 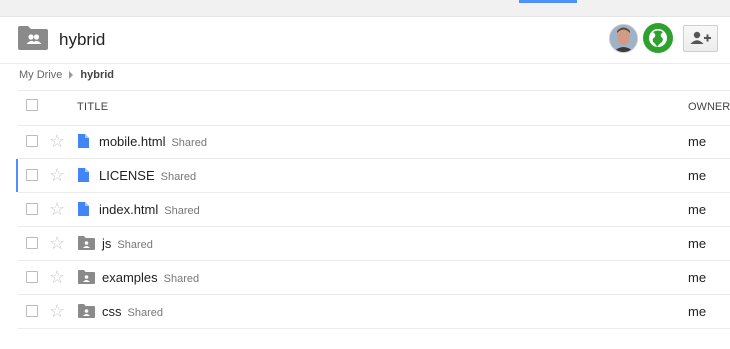 I want to click on column-header: TITLE OWNER, so click(x=374, y=108).